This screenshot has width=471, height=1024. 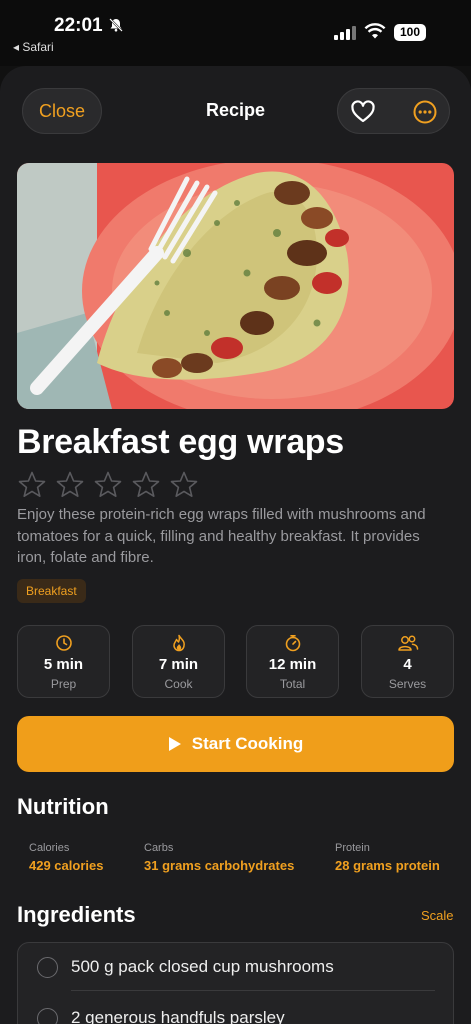 I want to click on nutrition-label: Protein, so click(x=352, y=848).